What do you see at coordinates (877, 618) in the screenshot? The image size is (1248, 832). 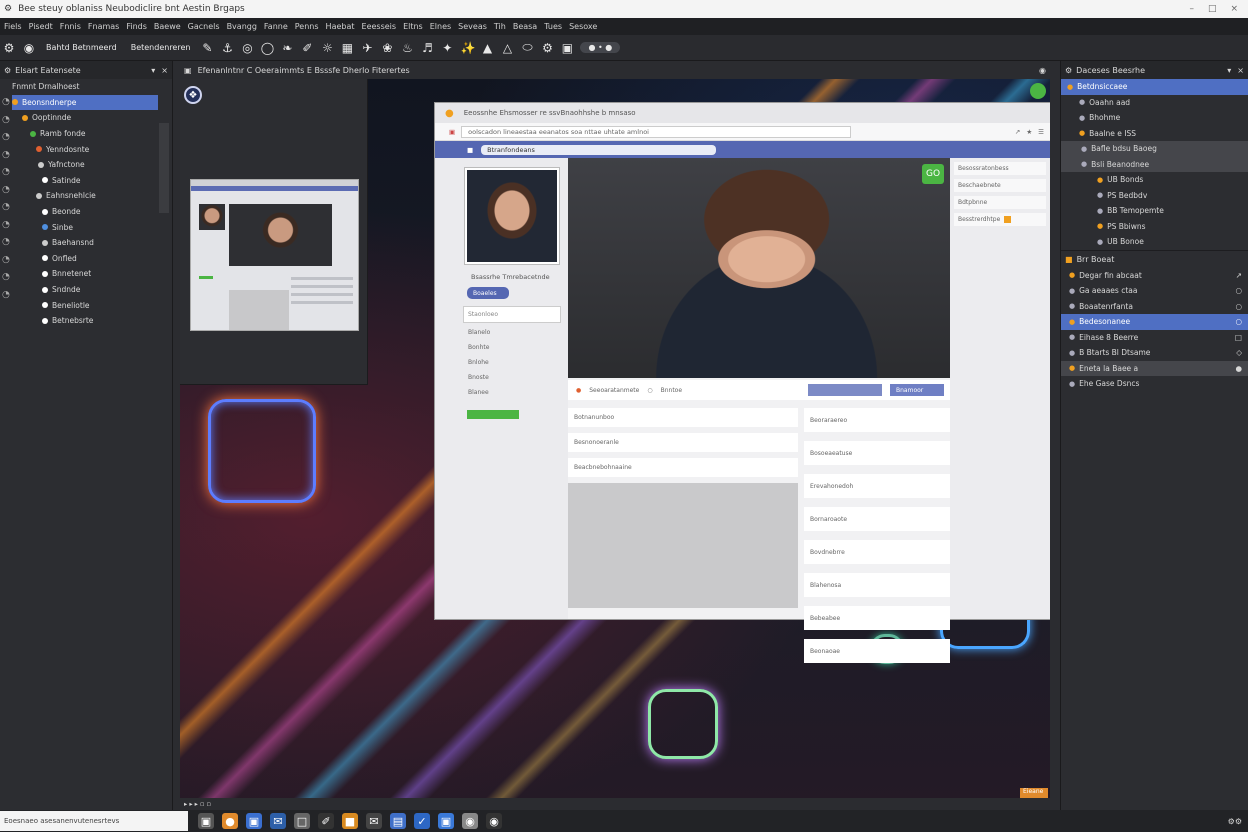 I see `feed-card: Bebeabee` at bounding box center [877, 618].